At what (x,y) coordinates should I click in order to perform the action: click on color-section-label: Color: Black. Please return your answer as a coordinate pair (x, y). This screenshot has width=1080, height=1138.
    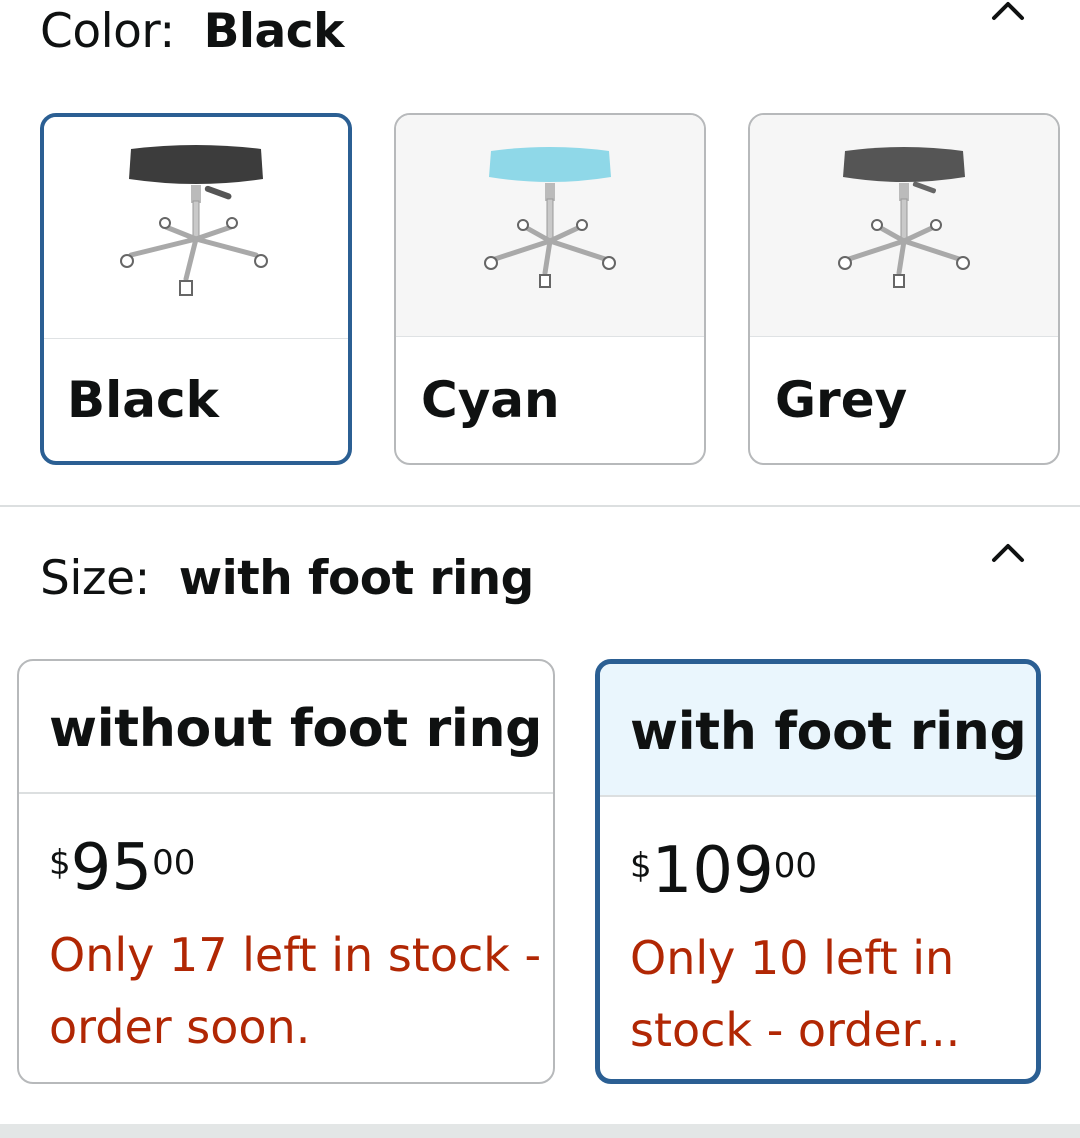
    Looking at the image, I should click on (192, 31).